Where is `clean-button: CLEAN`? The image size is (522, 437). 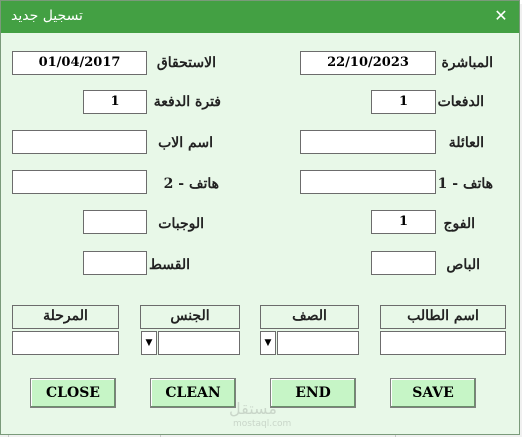 clean-button: CLEAN is located at coordinates (193, 393).